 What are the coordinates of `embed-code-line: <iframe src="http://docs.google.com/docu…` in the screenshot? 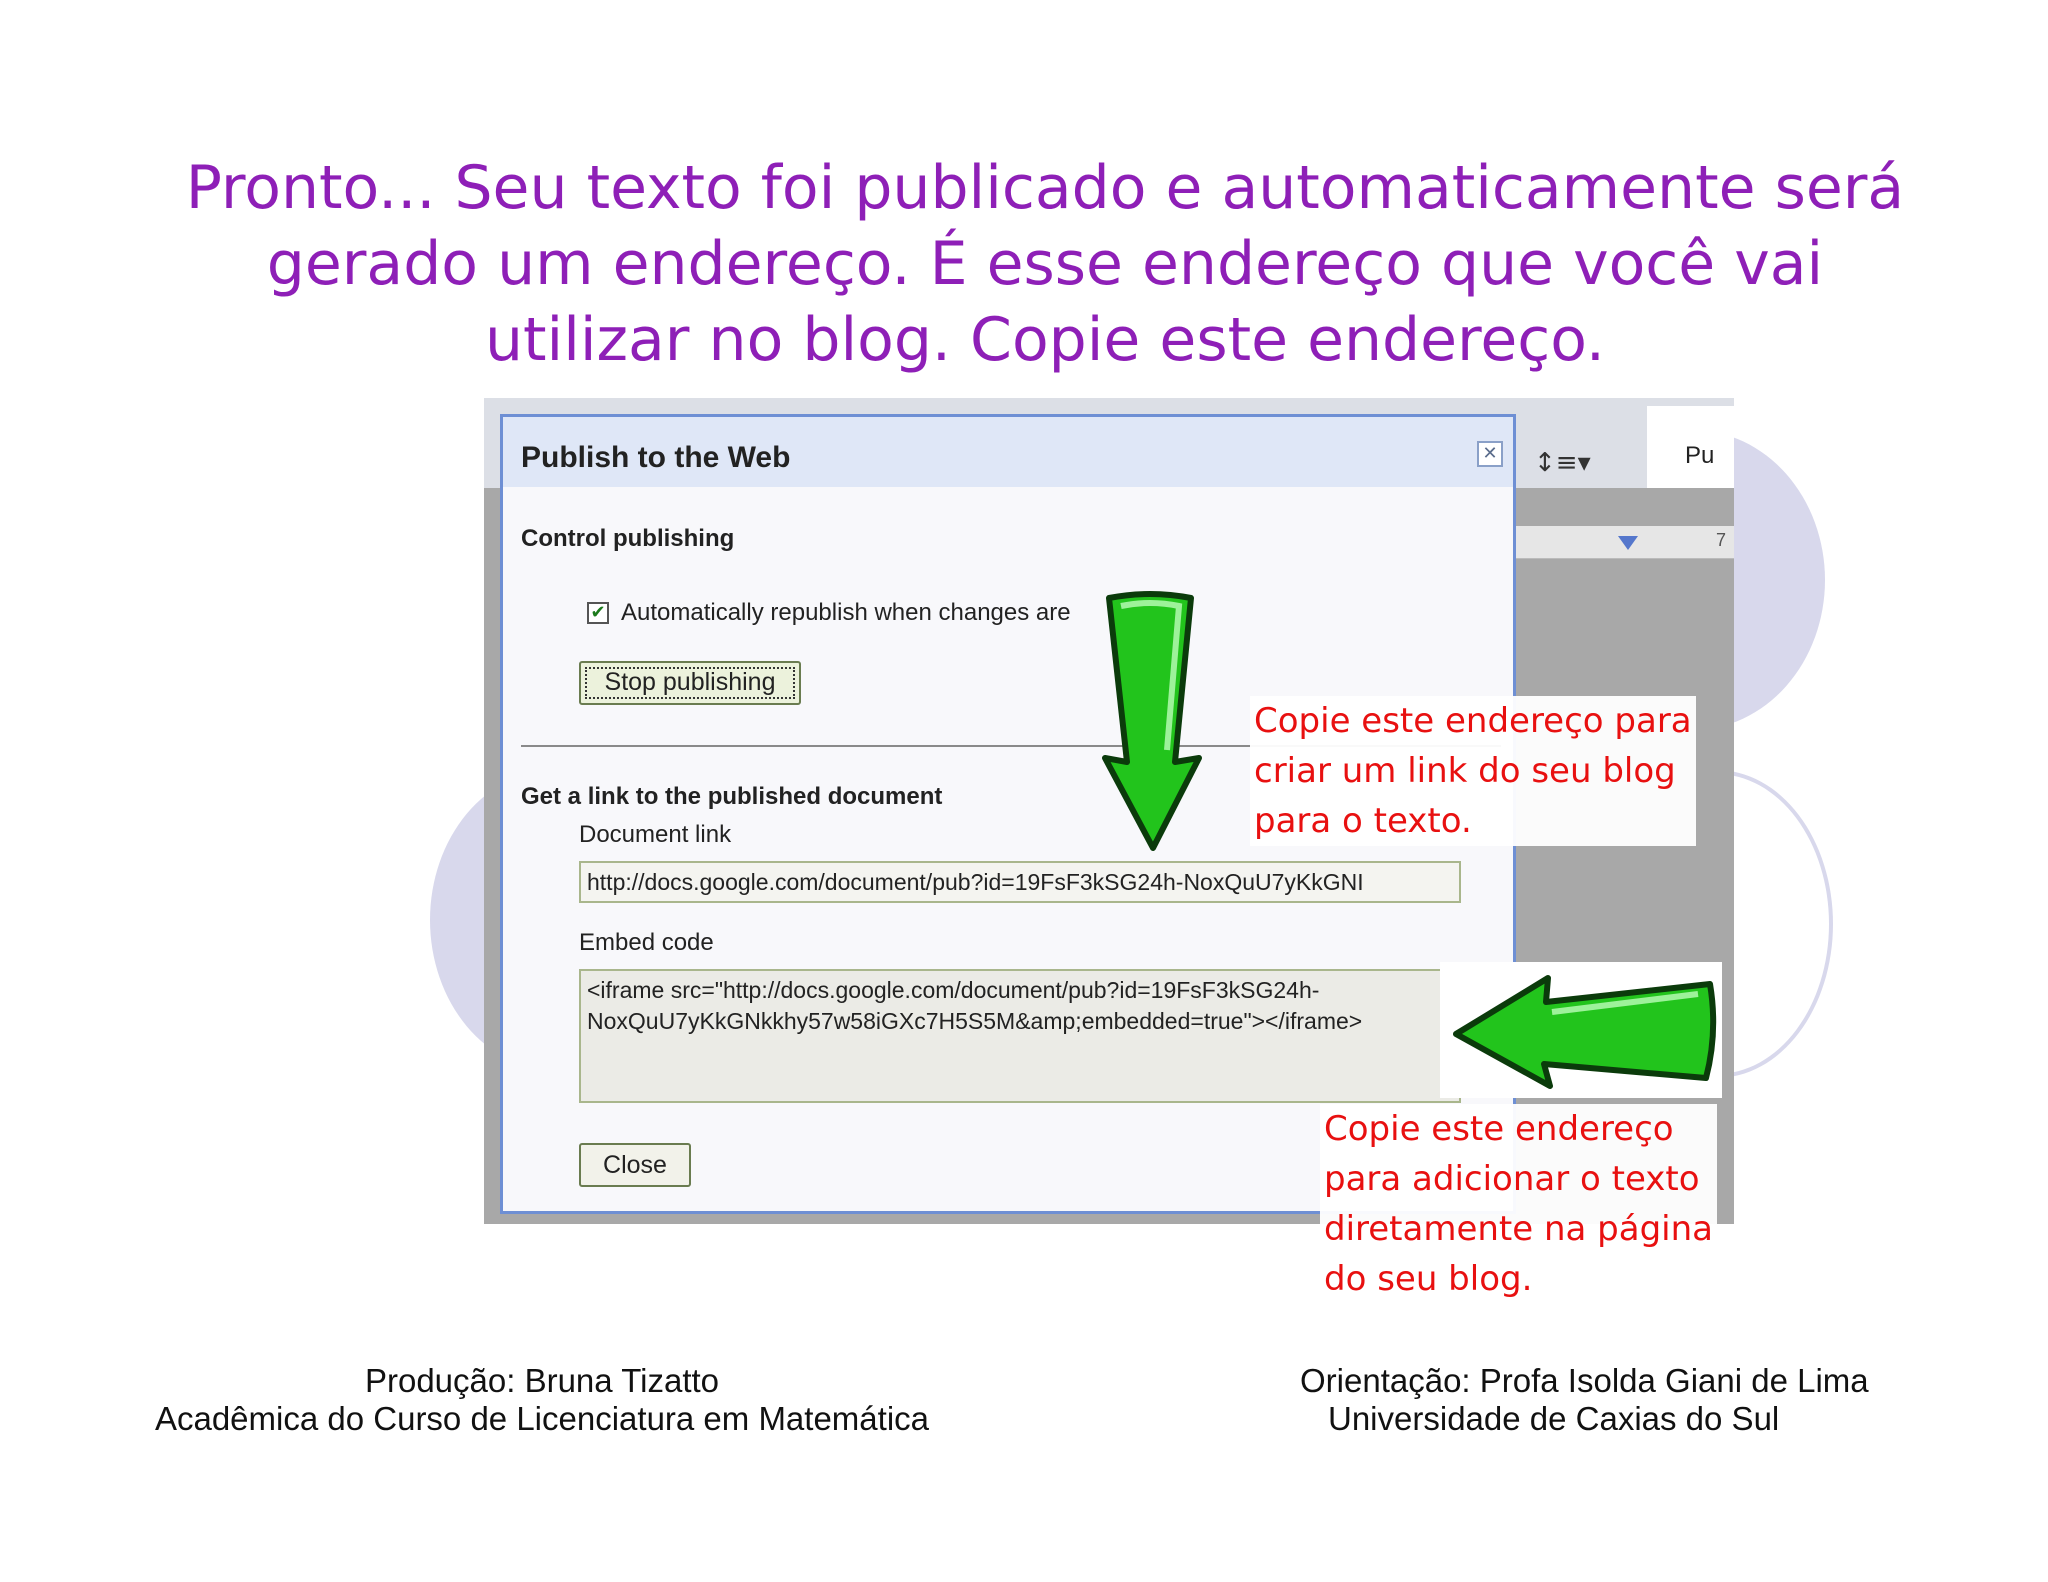 It's located at (953, 990).